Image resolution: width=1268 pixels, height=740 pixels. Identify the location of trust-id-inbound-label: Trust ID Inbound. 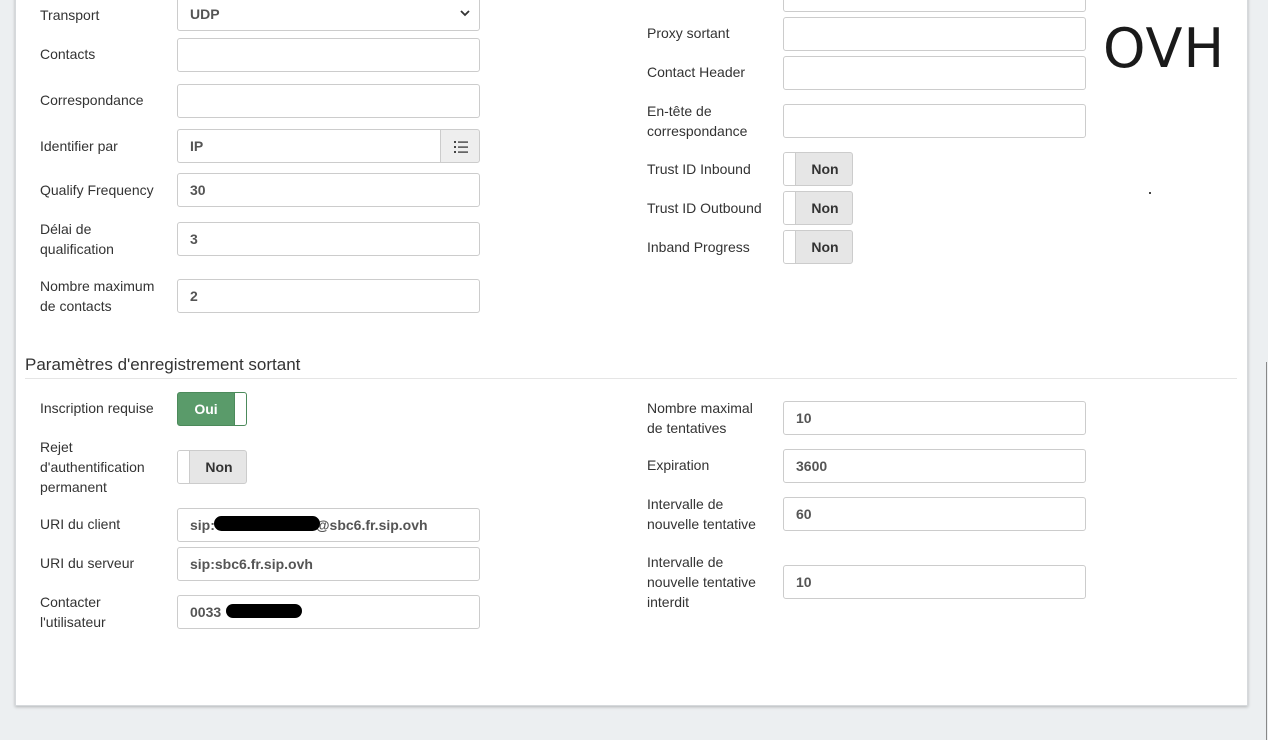
(699, 169).